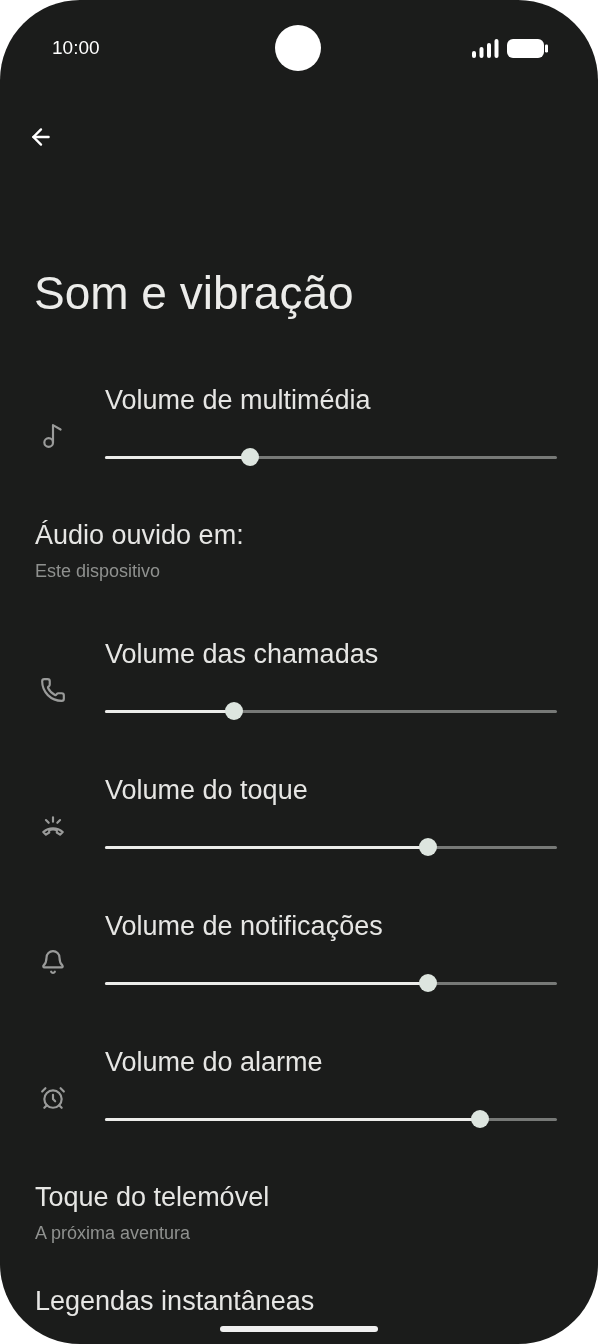 This screenshot has height=1344, width=598. Describe the element at coordinates (152, 1197) in the screenshot. I see `setting-title: Toque do telemóvel` at that location.